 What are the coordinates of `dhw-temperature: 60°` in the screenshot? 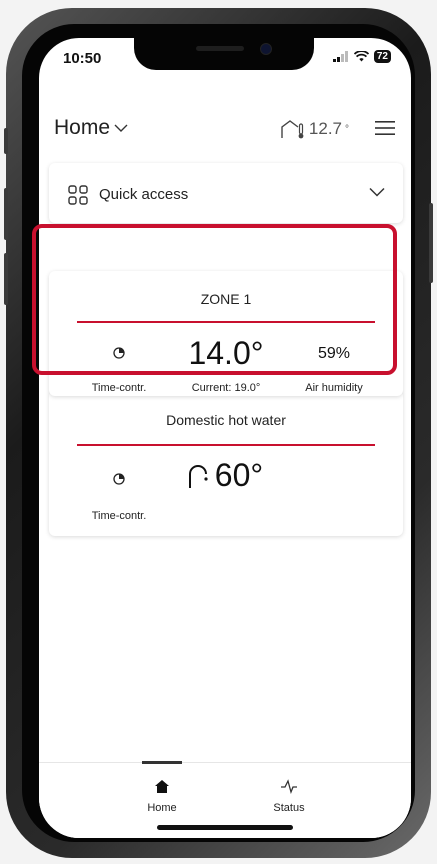 It's located at (224, 475).